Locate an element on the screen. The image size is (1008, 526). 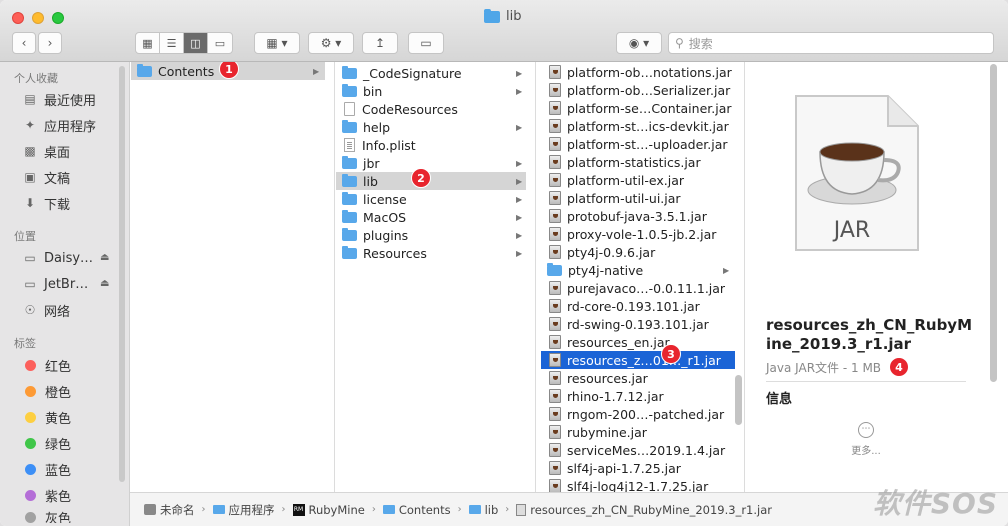
list-item: platform-util-ex.jar is located at coordinates (638, 180).